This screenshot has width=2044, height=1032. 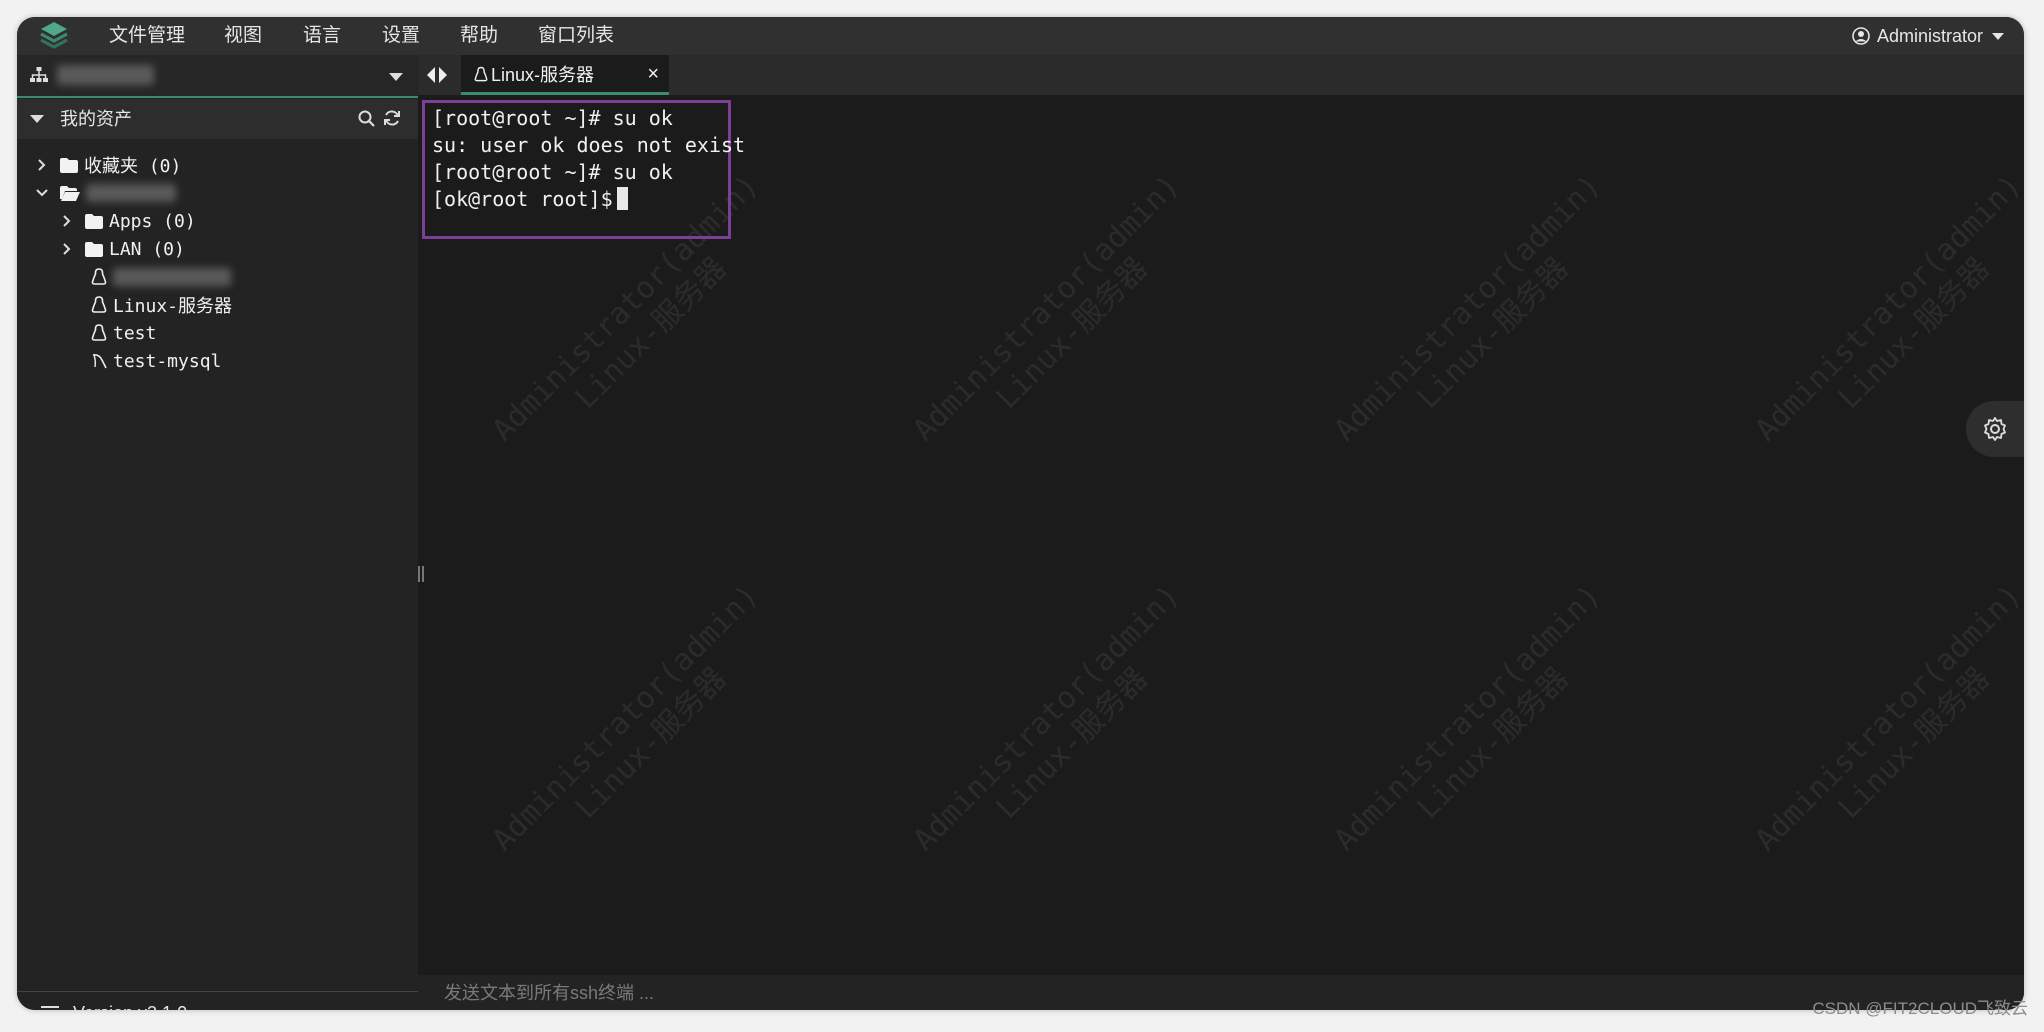 What do you see at coordinates (322, 36) in the screenshot?
I see `menu-language: 语言` at bounding box center [322, 36].